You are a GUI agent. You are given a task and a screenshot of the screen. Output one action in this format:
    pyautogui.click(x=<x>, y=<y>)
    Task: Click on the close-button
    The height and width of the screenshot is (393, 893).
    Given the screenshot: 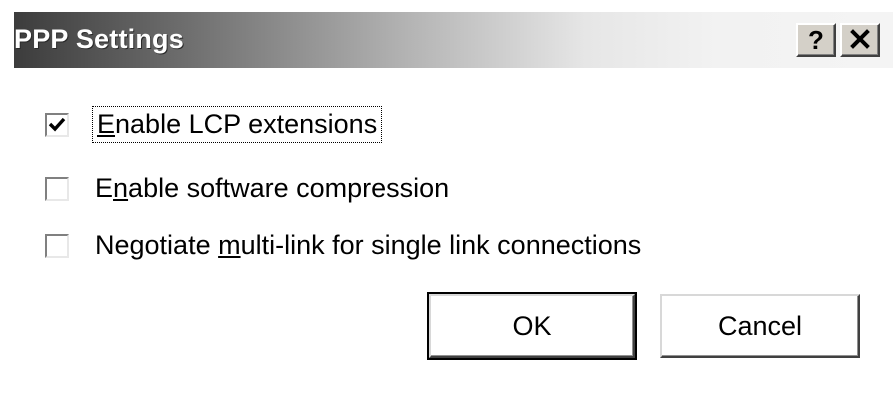 What is the action you would take?
    pyautogui.click(x=860, y=40)
    